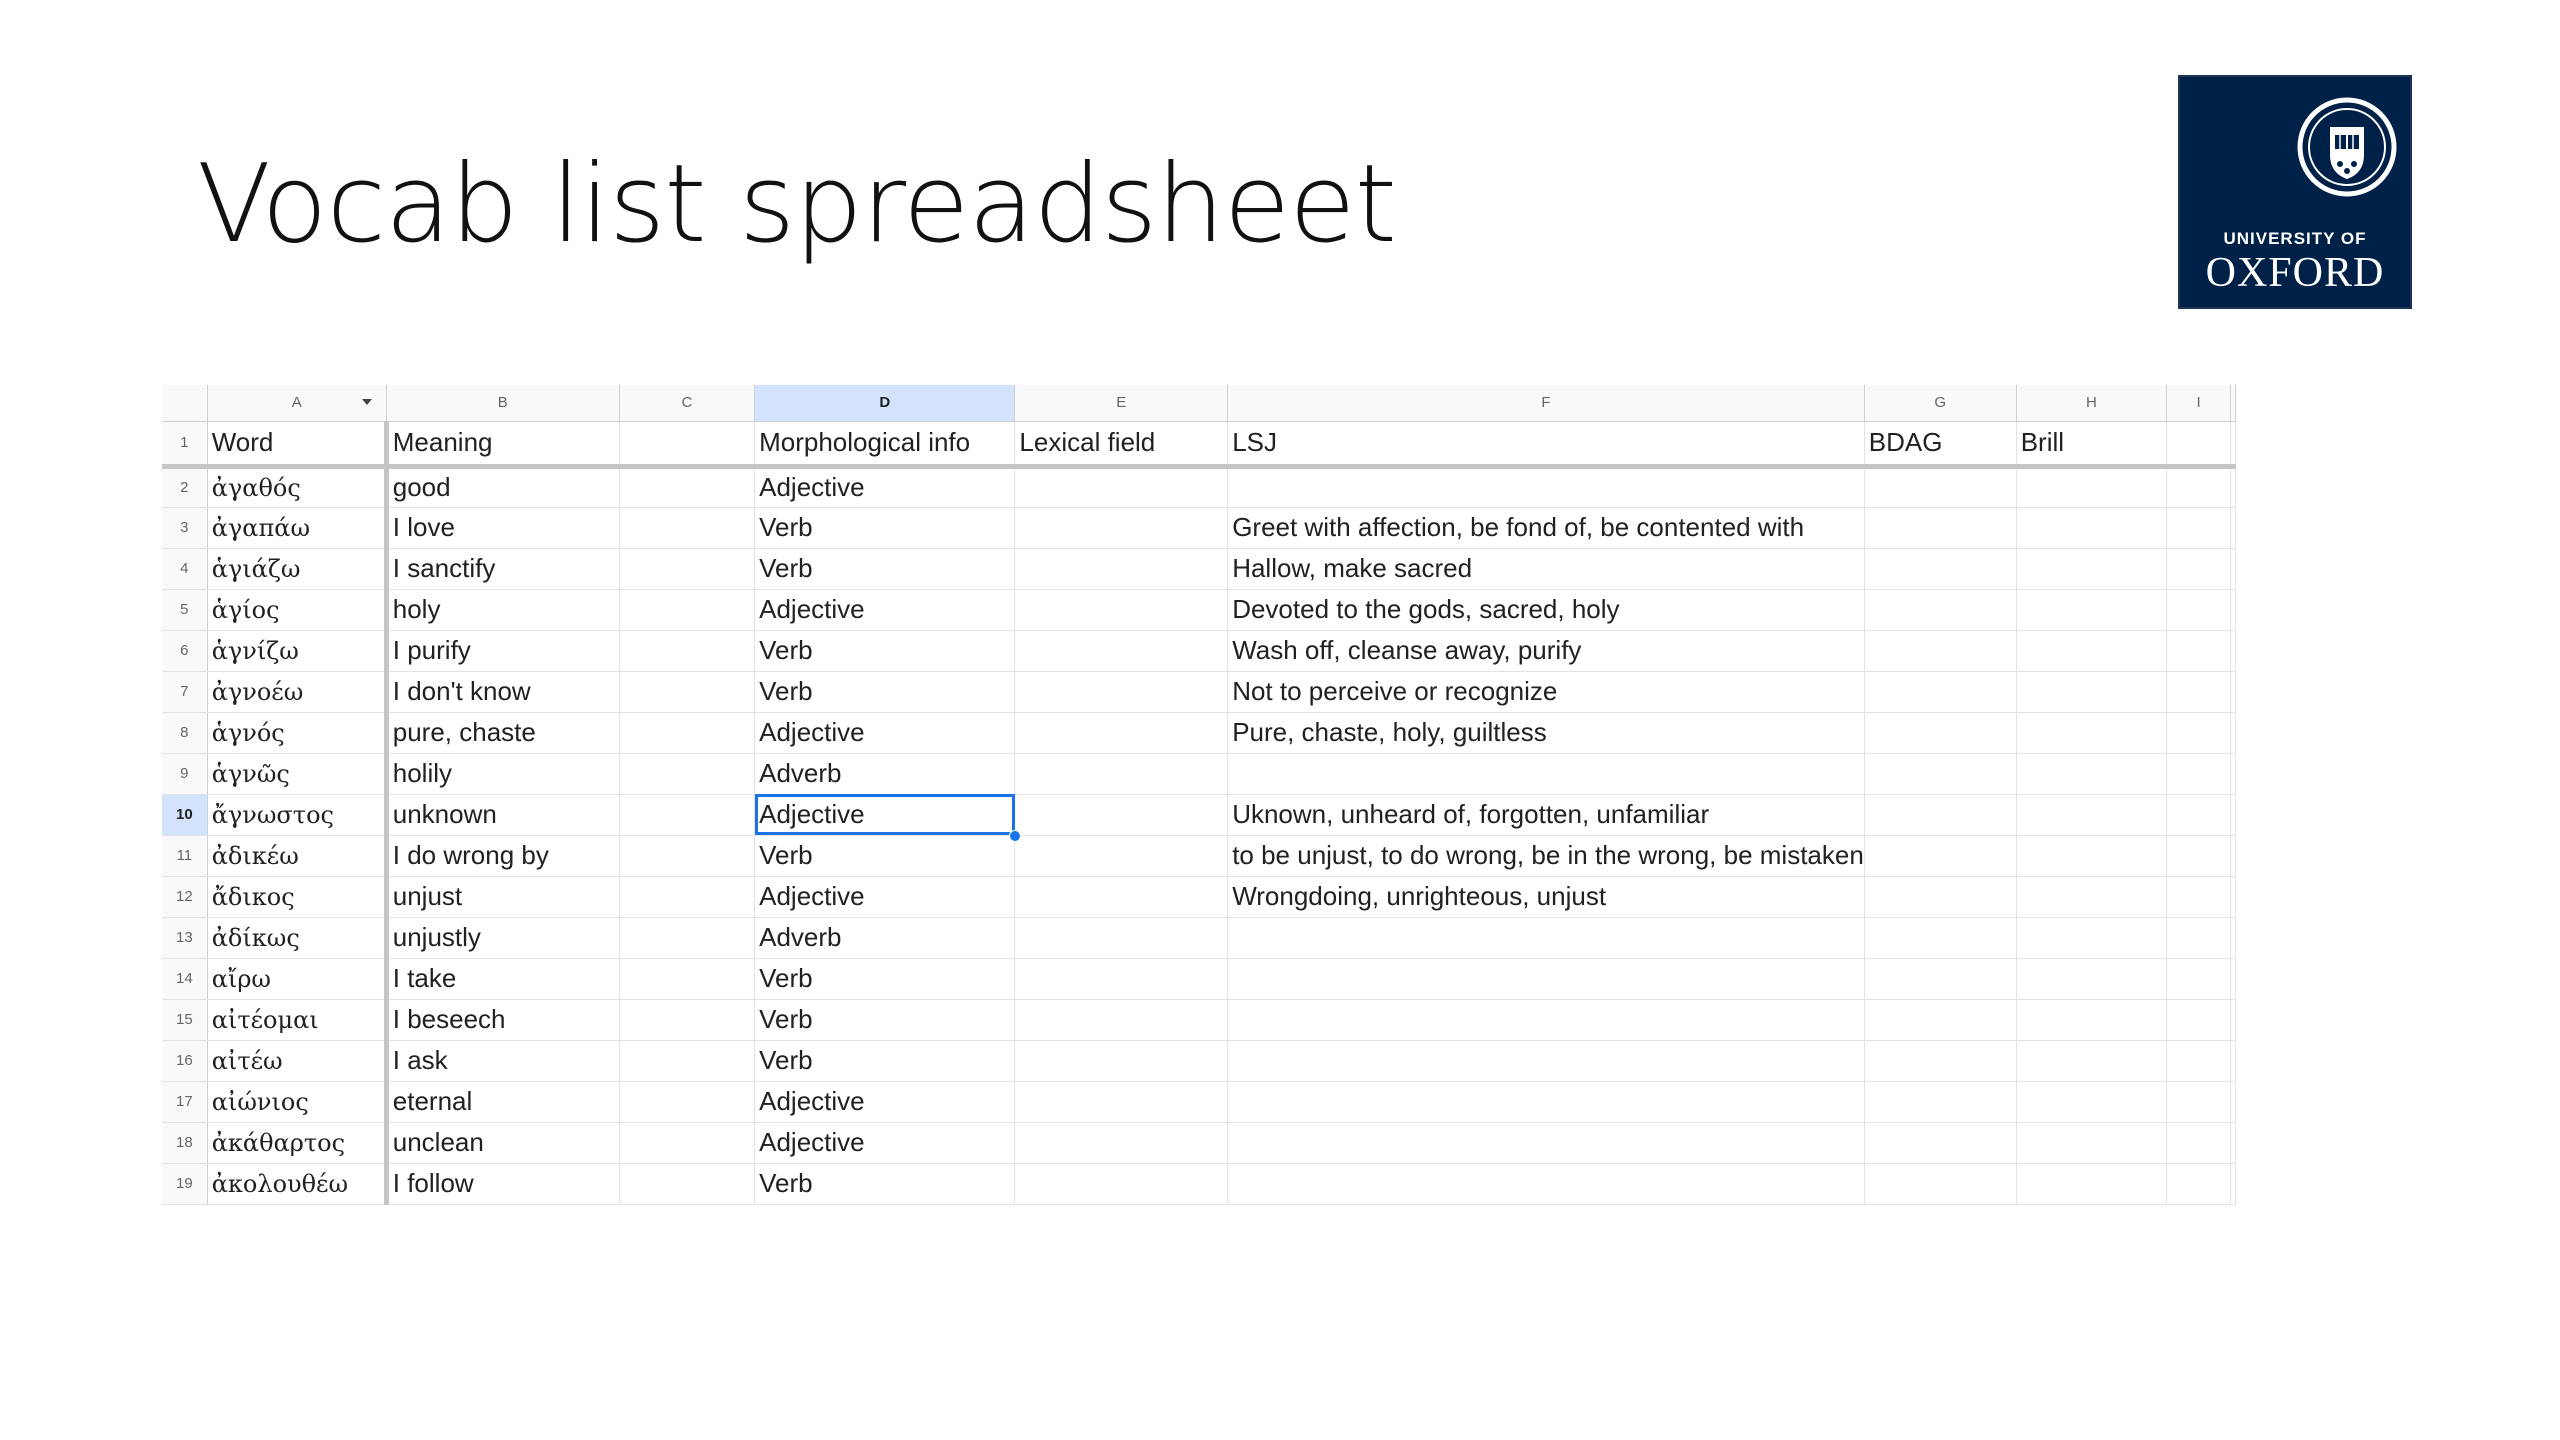 This screenshot has width=2560, height=1440. I want to click on cell-lsj: Devoted to the gods, sacred, holy, so click(1546, 610).